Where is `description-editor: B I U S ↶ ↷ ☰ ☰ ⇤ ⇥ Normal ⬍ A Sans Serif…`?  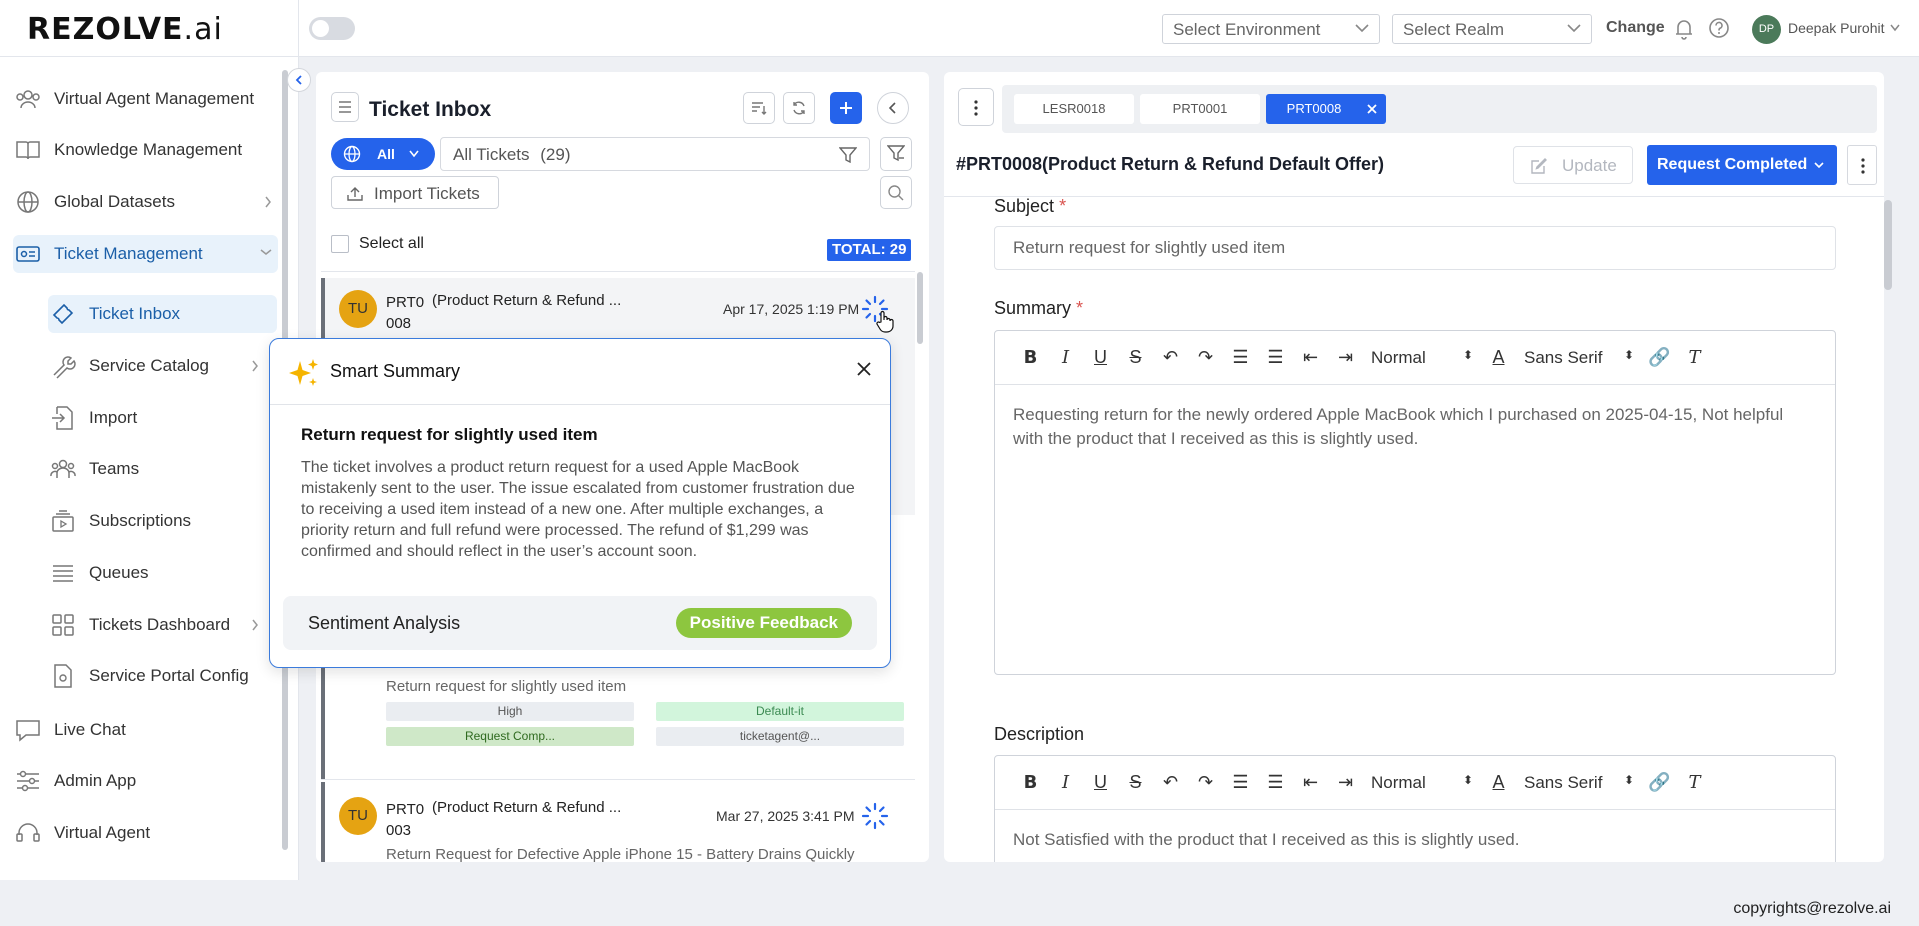 description-editor: B I U S ↶ ↷ ☰ ☰ ⇤ ⇥ Normal ⬍ A Sans Serif… is located at coordinates (1415, 808).